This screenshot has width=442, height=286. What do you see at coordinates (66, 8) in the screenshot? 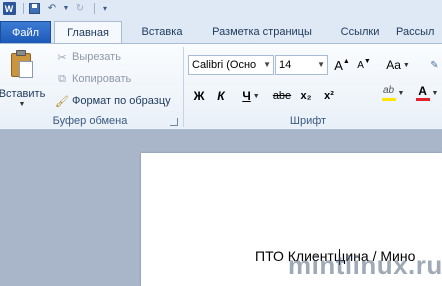
I see `undo-dropdown-icon: ▼` at bounding box center [66, 8].